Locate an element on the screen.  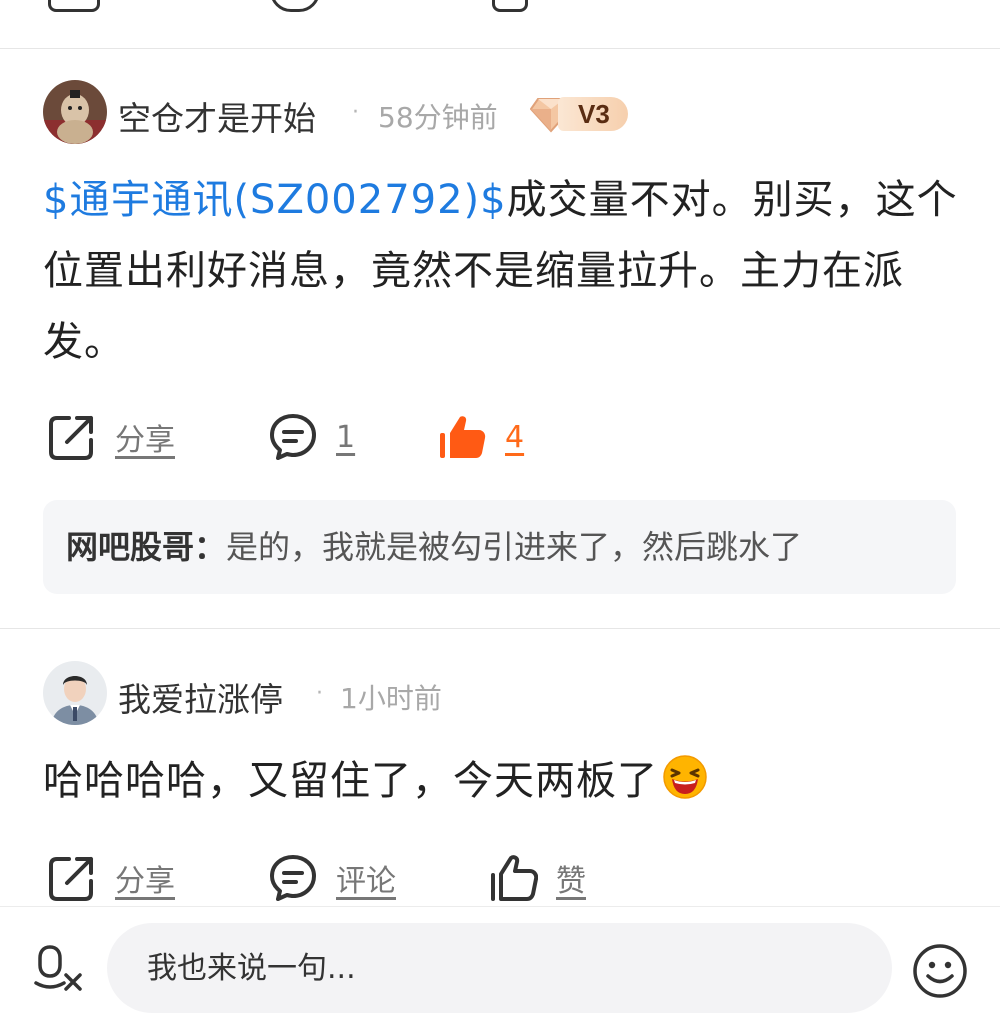
previous-post-actions-partial is located at coordinates (500, 24).